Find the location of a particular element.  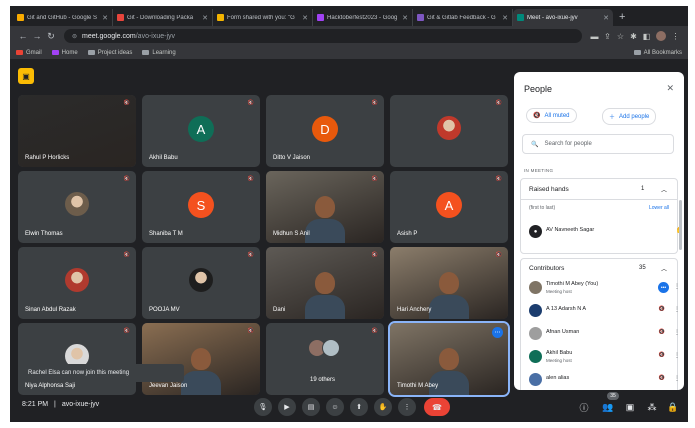

participant-tile: 🔇⋯Timothi M Abey is located at coordinates (449, 359).